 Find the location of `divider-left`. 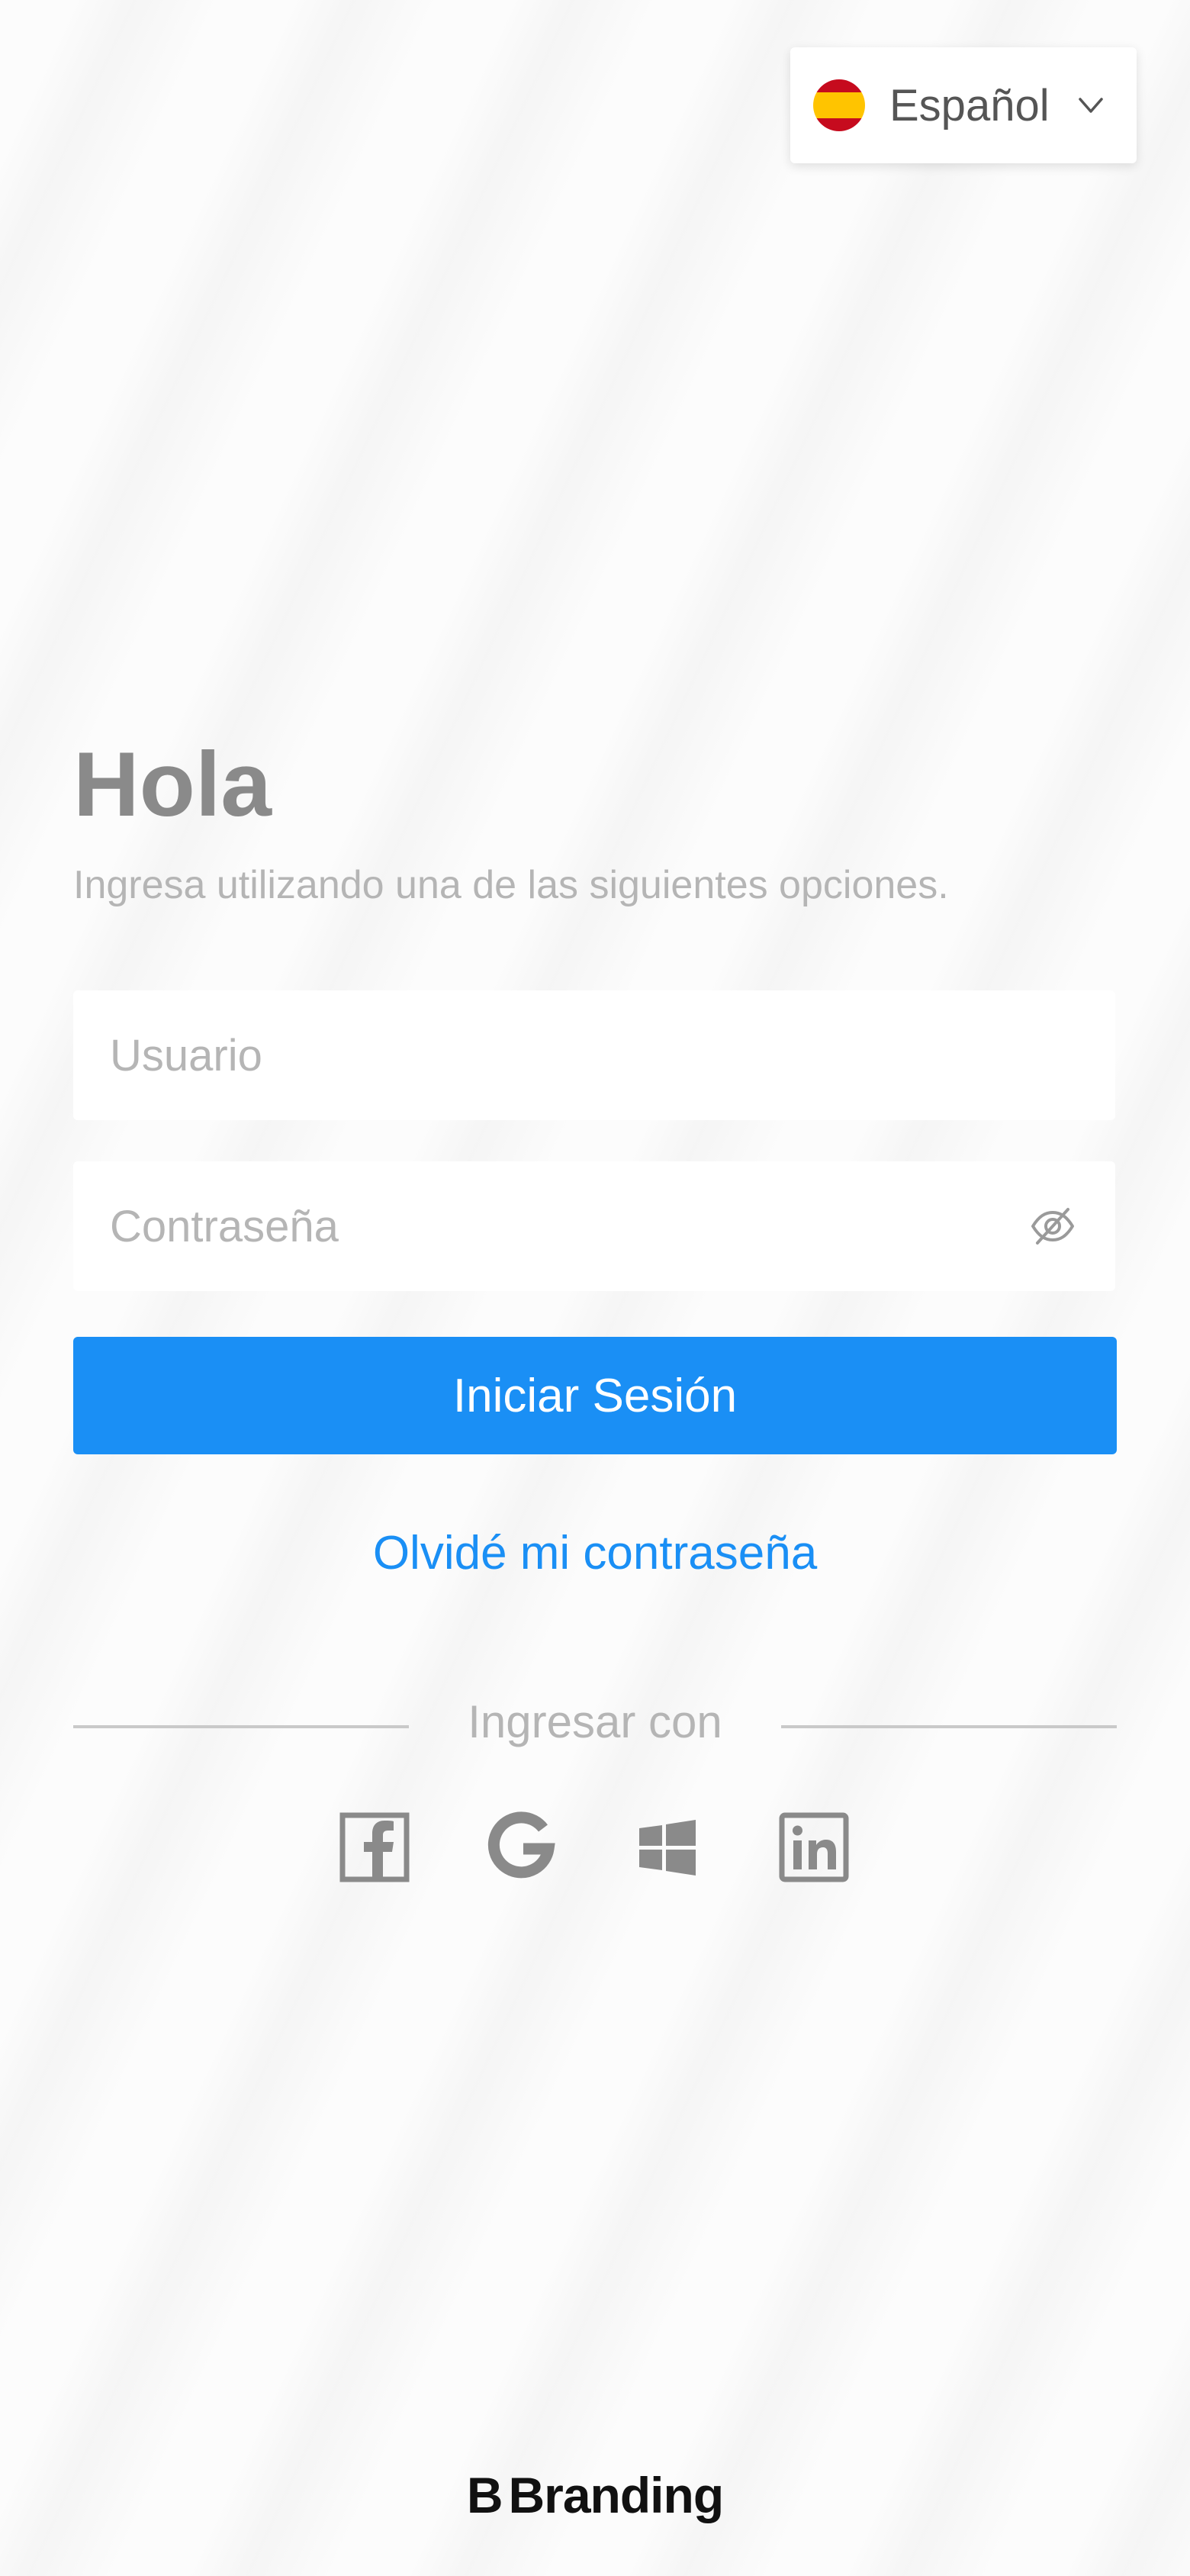

divider-left is located at coordinates (241, 1726).